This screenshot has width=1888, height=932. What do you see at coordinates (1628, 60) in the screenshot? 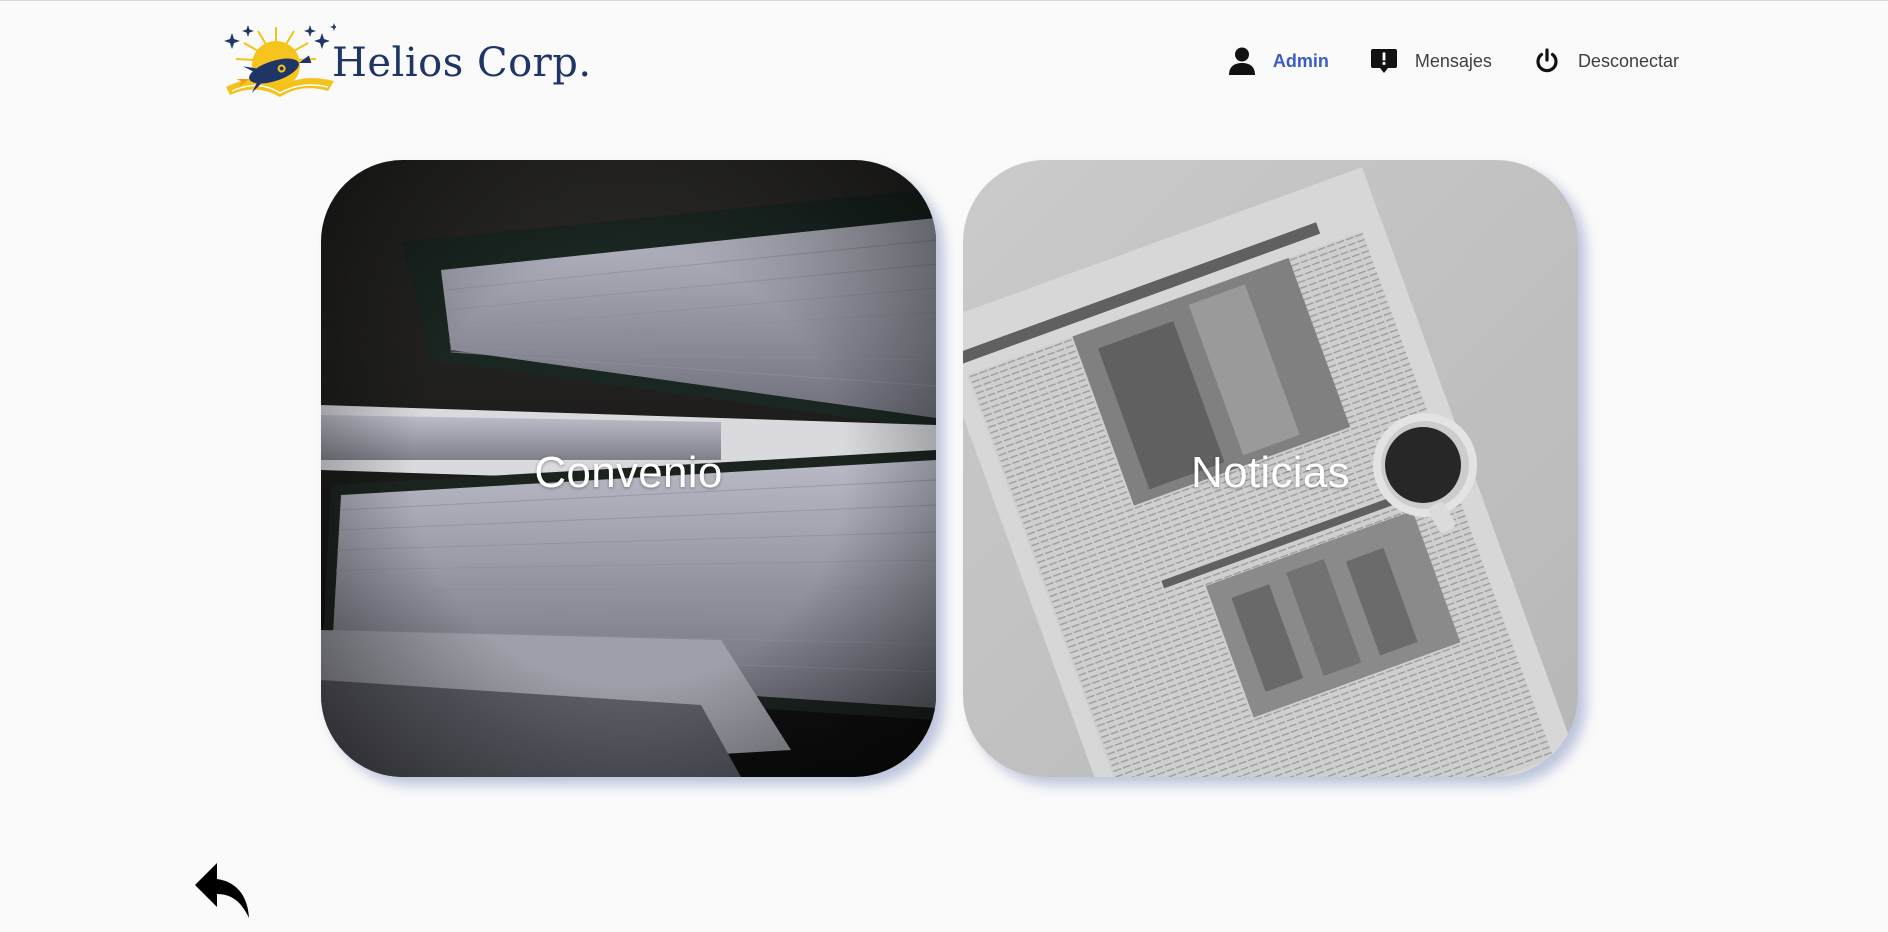
I see `nav-label-desconectar: Desconectar` at bounding box center [1628, 60].